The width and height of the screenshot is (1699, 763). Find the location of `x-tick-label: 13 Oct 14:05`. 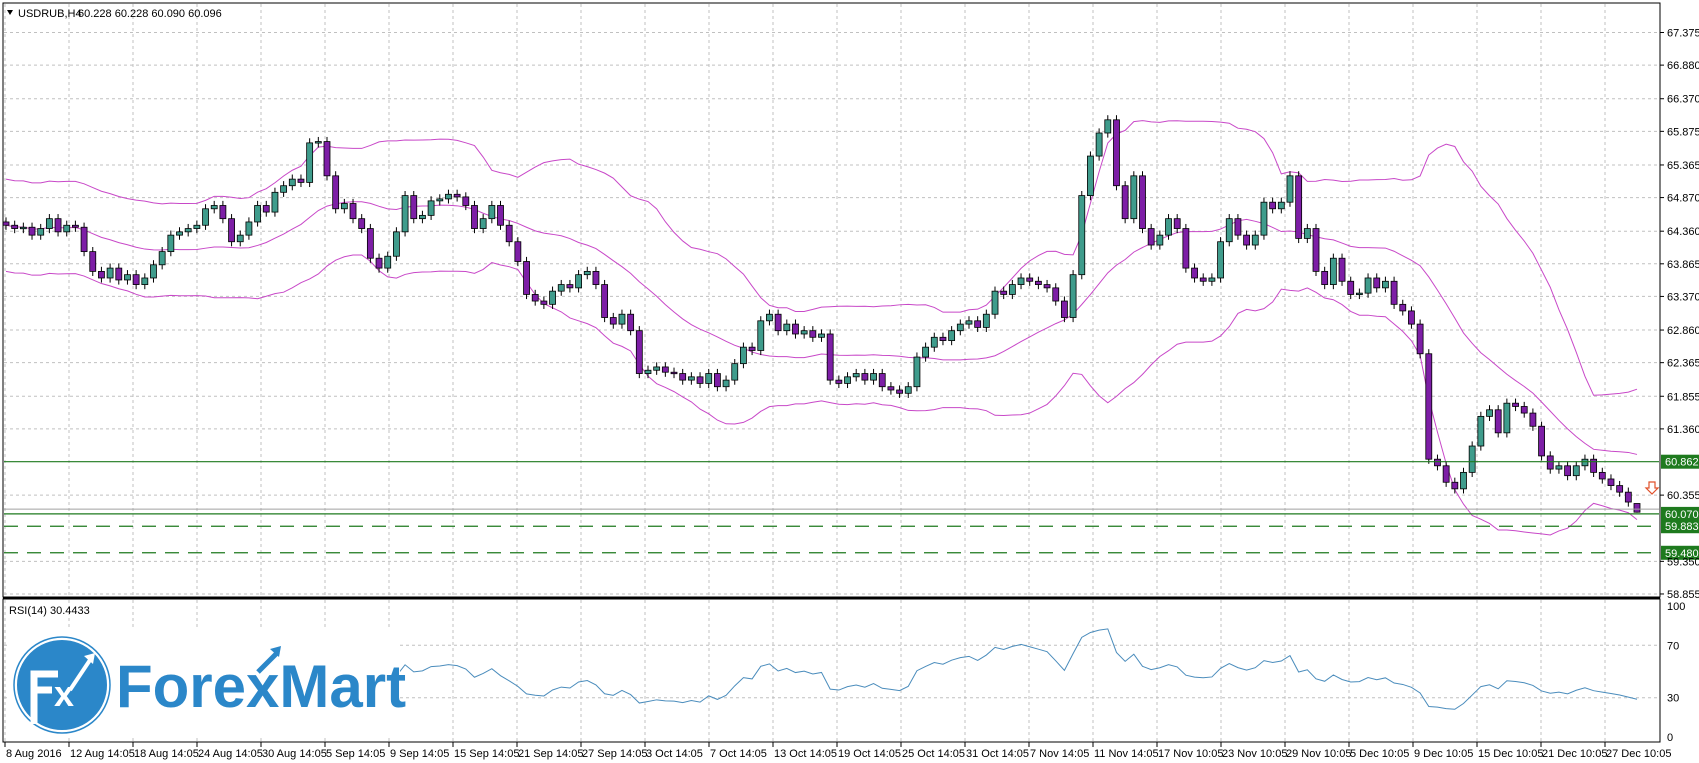

x-tick-label: 13 Oct 14:05 is located at coordinates (805, 754).